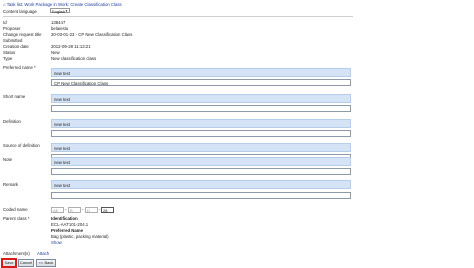 The image size is (474, 268). I want to click on info-value-id: 138447, so click(58, 22).